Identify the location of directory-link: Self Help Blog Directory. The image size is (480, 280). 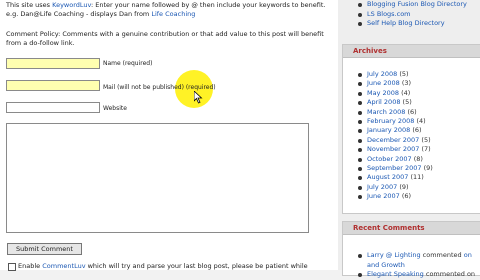
(418, 24).